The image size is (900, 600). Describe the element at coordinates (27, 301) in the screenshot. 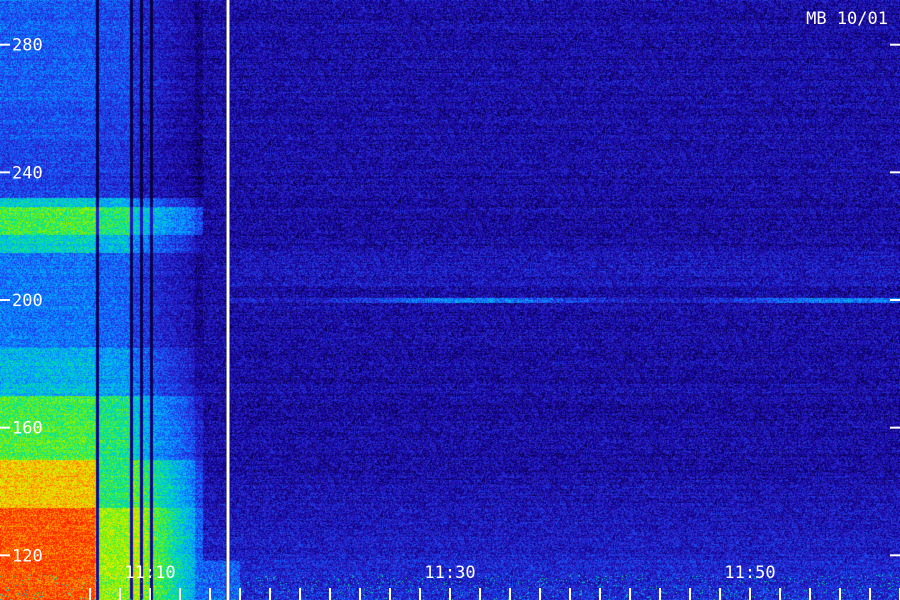

I see `y-tick-label: 200` at that location.